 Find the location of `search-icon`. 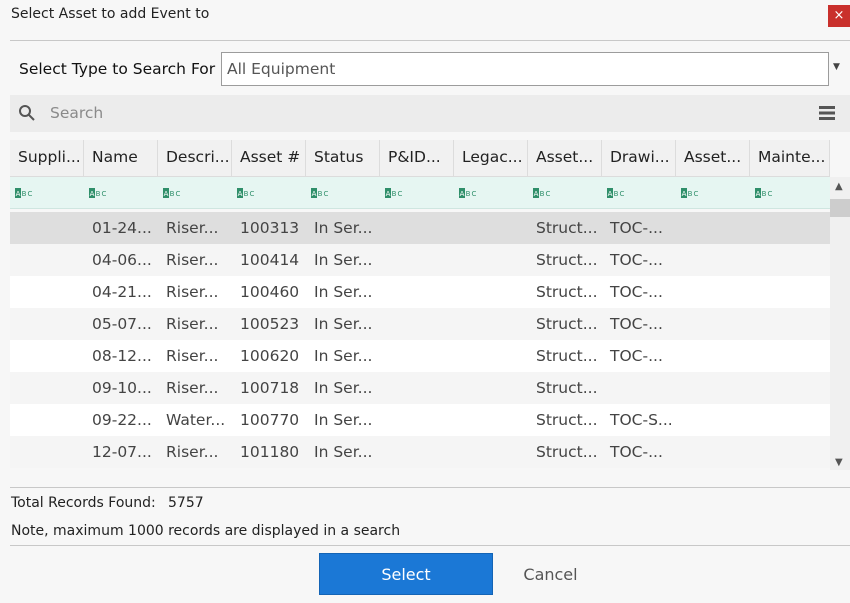

search-icon is located at coordinates (27, 113).